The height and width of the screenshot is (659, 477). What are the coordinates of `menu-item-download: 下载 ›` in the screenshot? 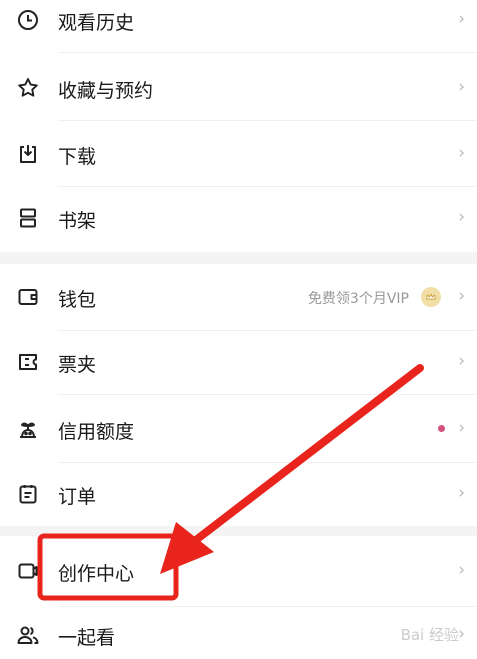 It's located at (238, 154).